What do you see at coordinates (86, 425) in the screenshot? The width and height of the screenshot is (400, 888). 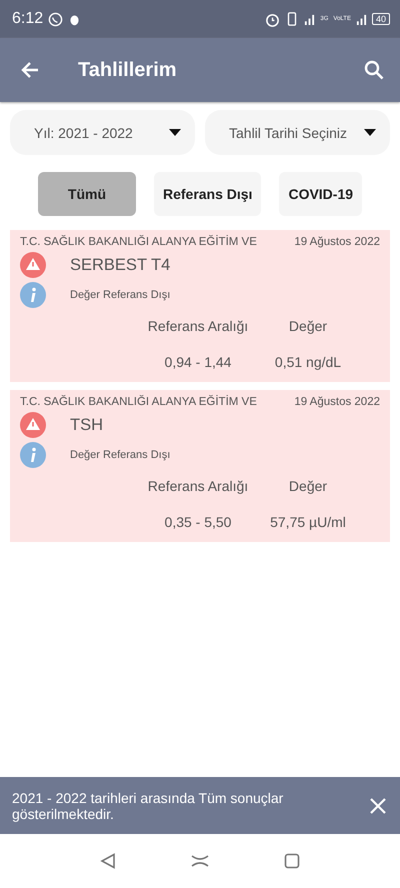 I see `test-name: TSH` at bounding box center [86, 425].